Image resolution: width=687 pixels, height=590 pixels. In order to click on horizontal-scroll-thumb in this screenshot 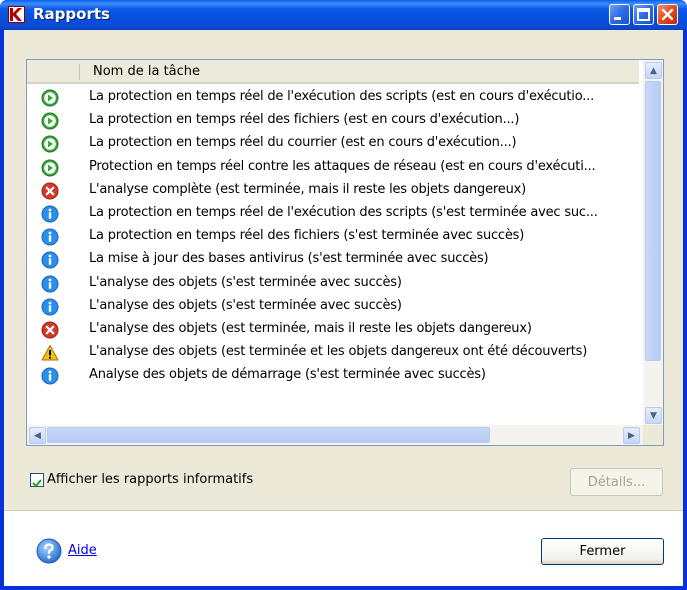, I will do `click(268, 435)`.